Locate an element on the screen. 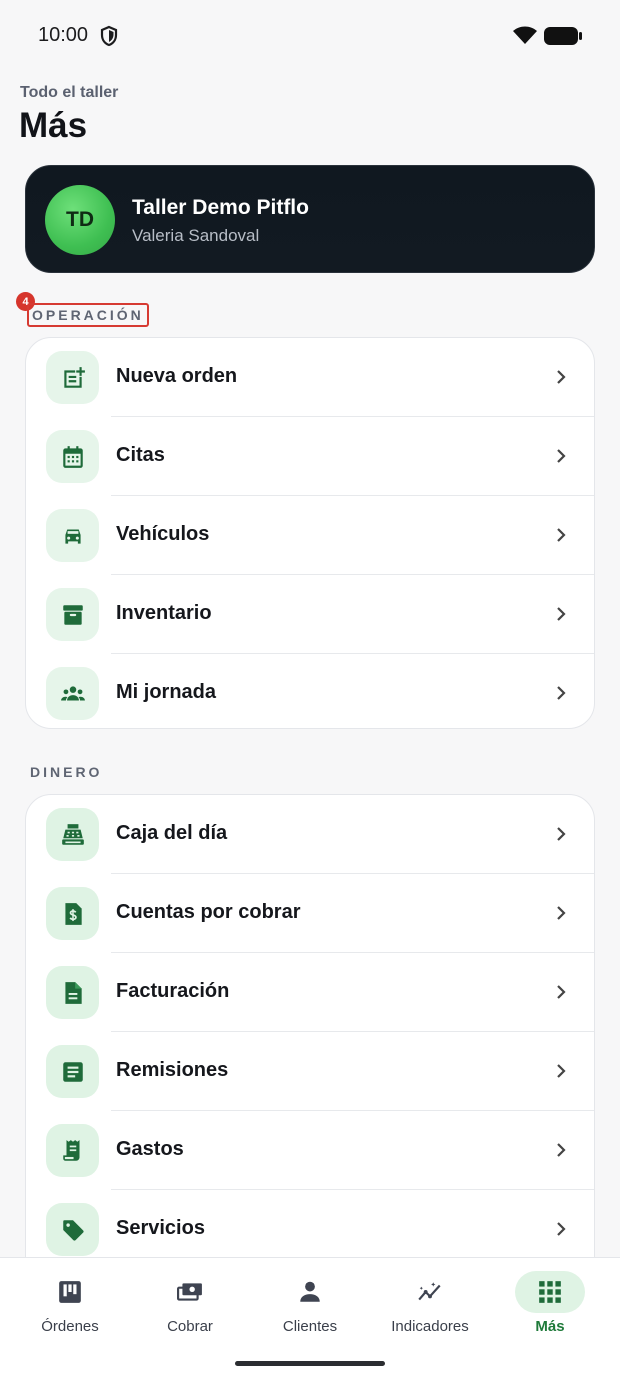 Image resolution: width=620 pixels, height=1380 pixels. menu-item-mi-jornada: Mi jornada is located at coordinates (310, 691).